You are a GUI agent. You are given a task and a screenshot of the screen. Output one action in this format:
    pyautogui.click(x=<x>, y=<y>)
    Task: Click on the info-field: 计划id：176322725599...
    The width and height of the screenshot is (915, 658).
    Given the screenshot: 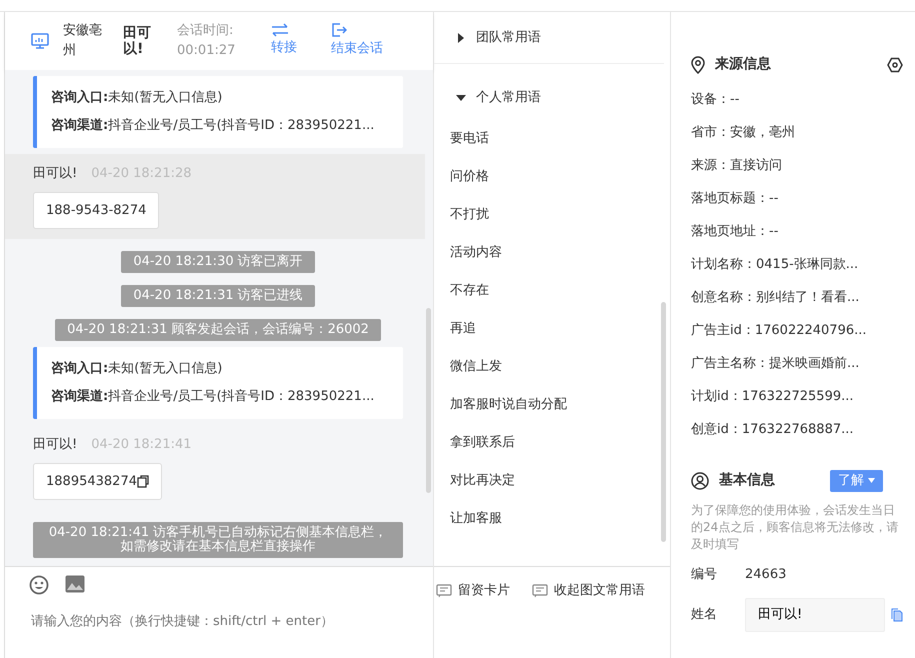 What is the action you would take?
    pyautogui.click(x=797, y=396)
    